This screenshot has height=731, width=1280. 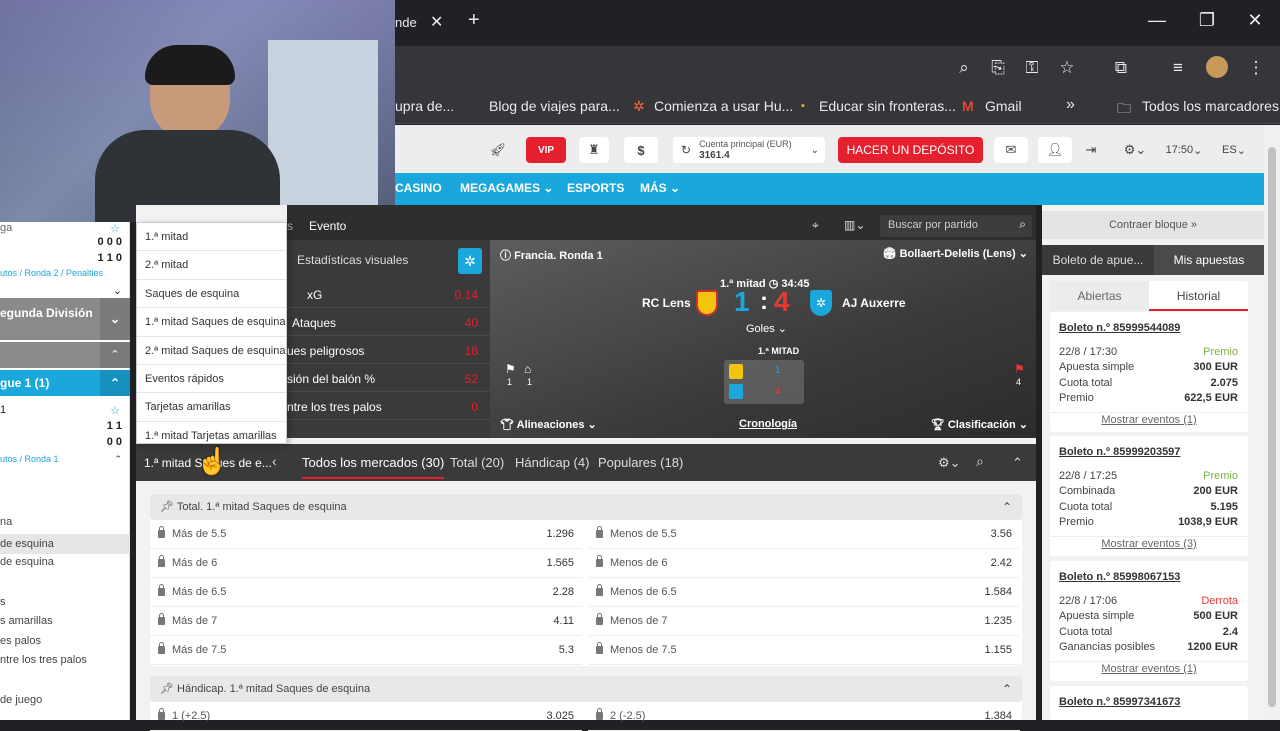 I want to click on refresh-icon: ↻, so click(x=686, y=150).